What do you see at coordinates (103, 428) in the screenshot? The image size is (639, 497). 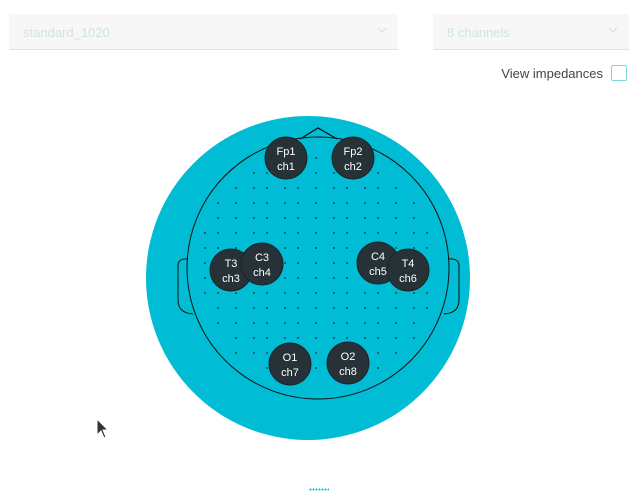 I see `mouse-pointer-icon` at bounding box center [103, 428].